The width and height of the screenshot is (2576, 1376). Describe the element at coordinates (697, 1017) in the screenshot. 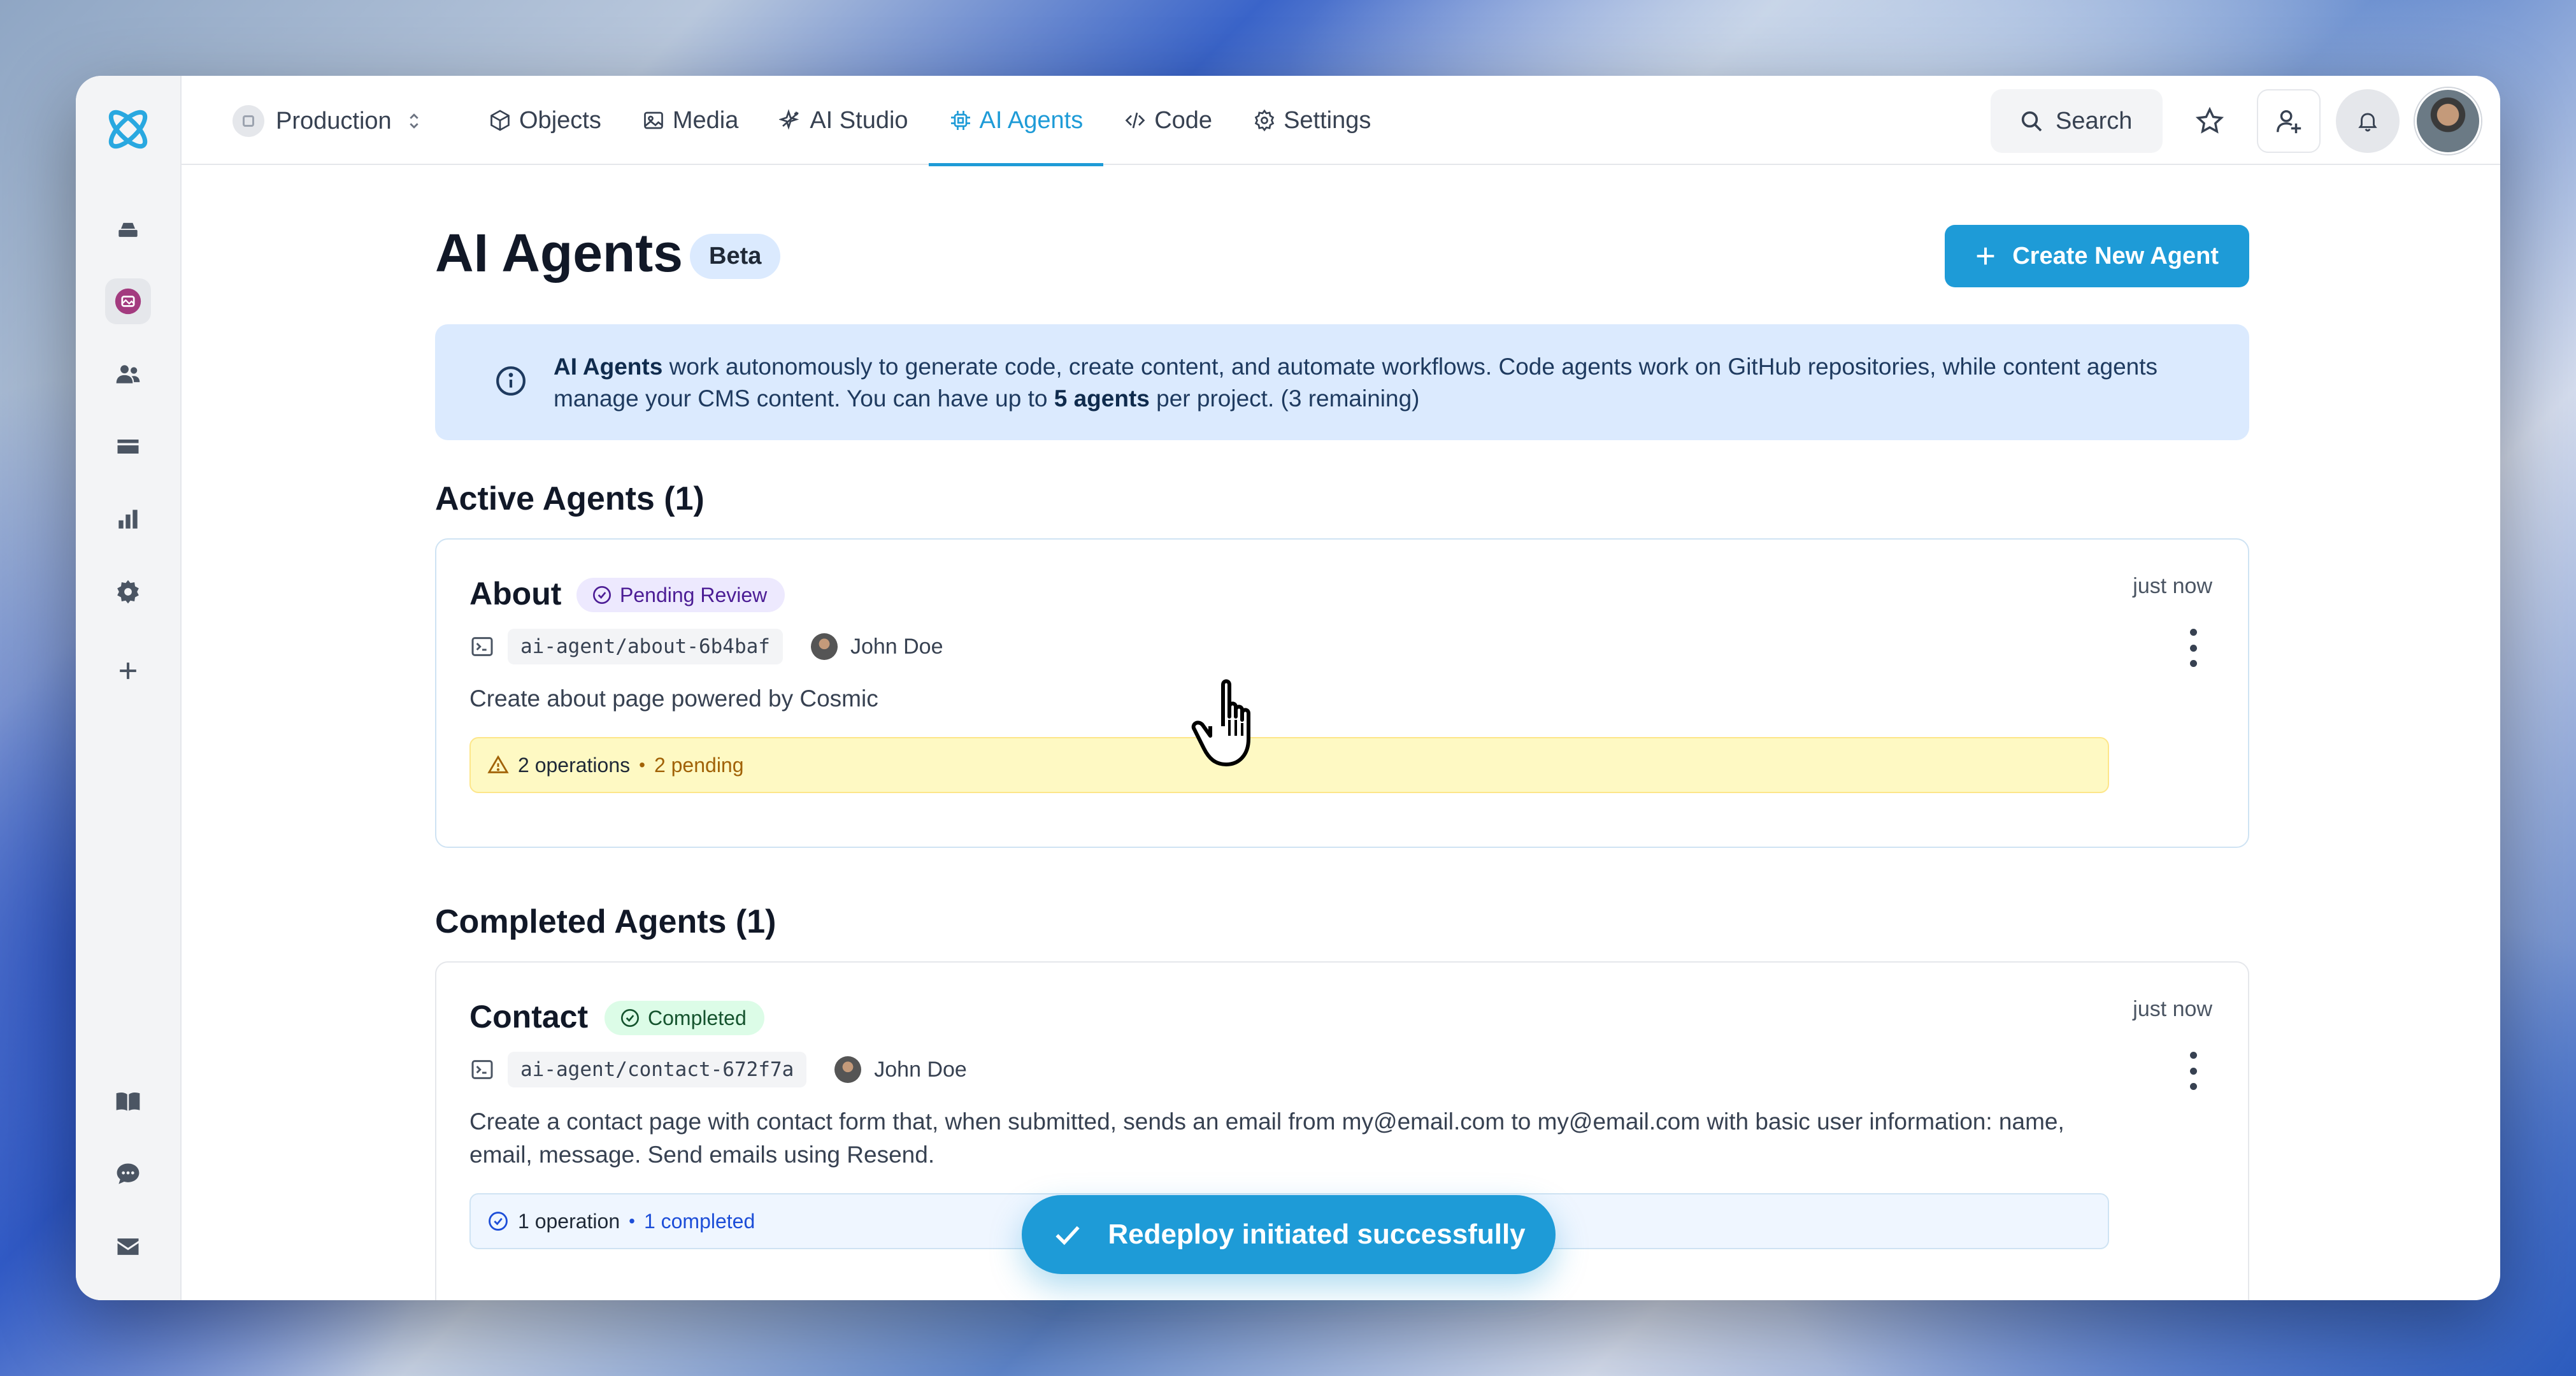

I see `status-label: Completed` at that location.